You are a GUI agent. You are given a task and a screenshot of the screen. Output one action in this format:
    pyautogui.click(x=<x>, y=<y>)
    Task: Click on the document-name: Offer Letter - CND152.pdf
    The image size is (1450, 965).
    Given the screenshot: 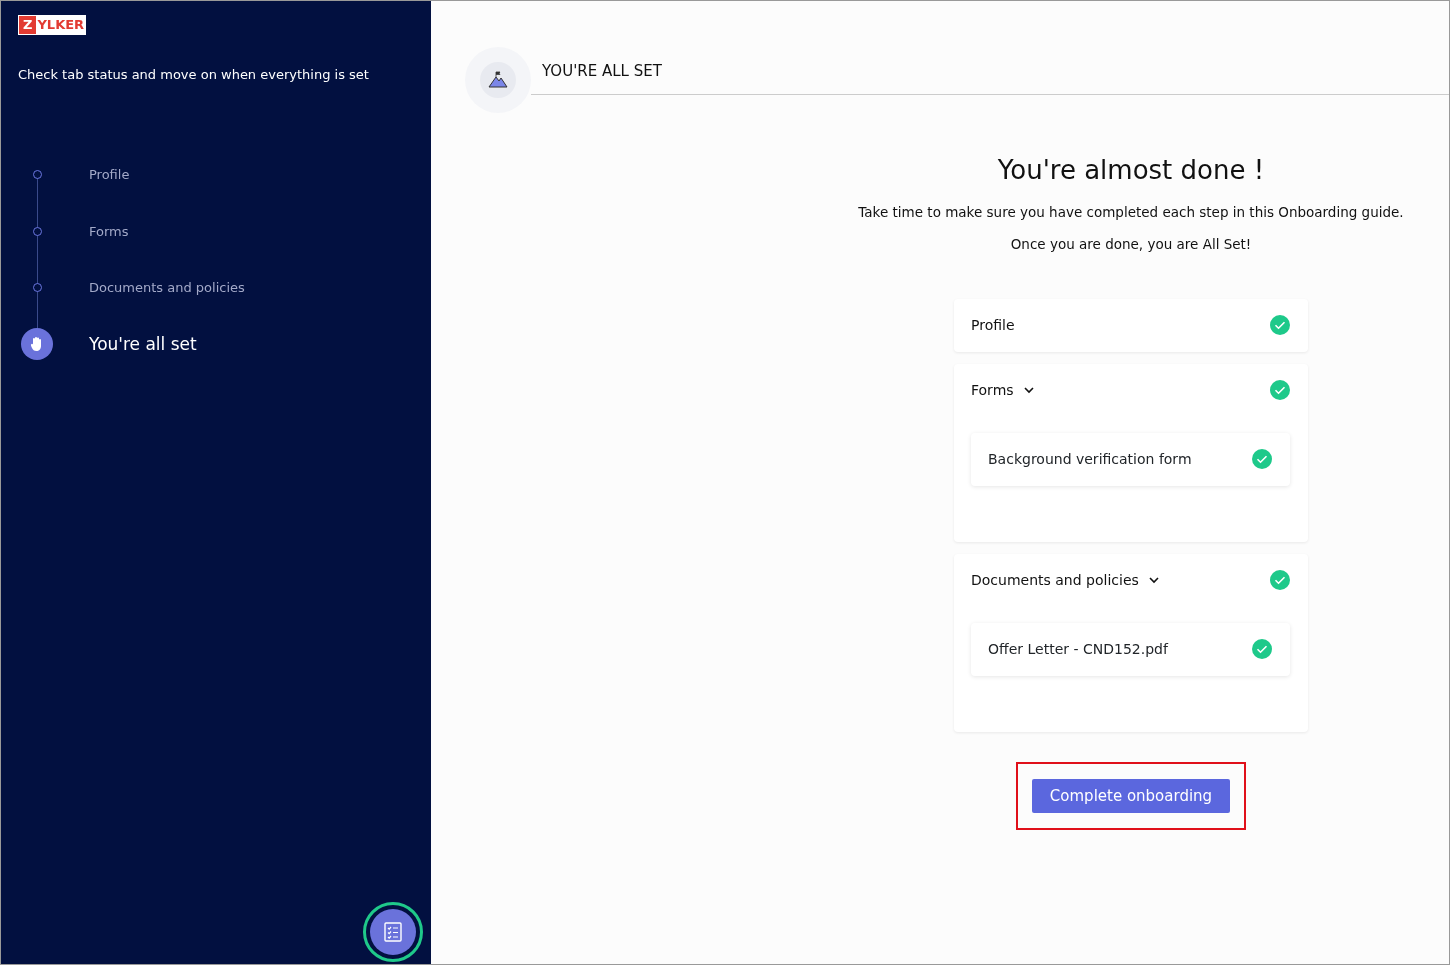 What is the action you would take?
    pyautogui.click(x=1078, y=649)
    